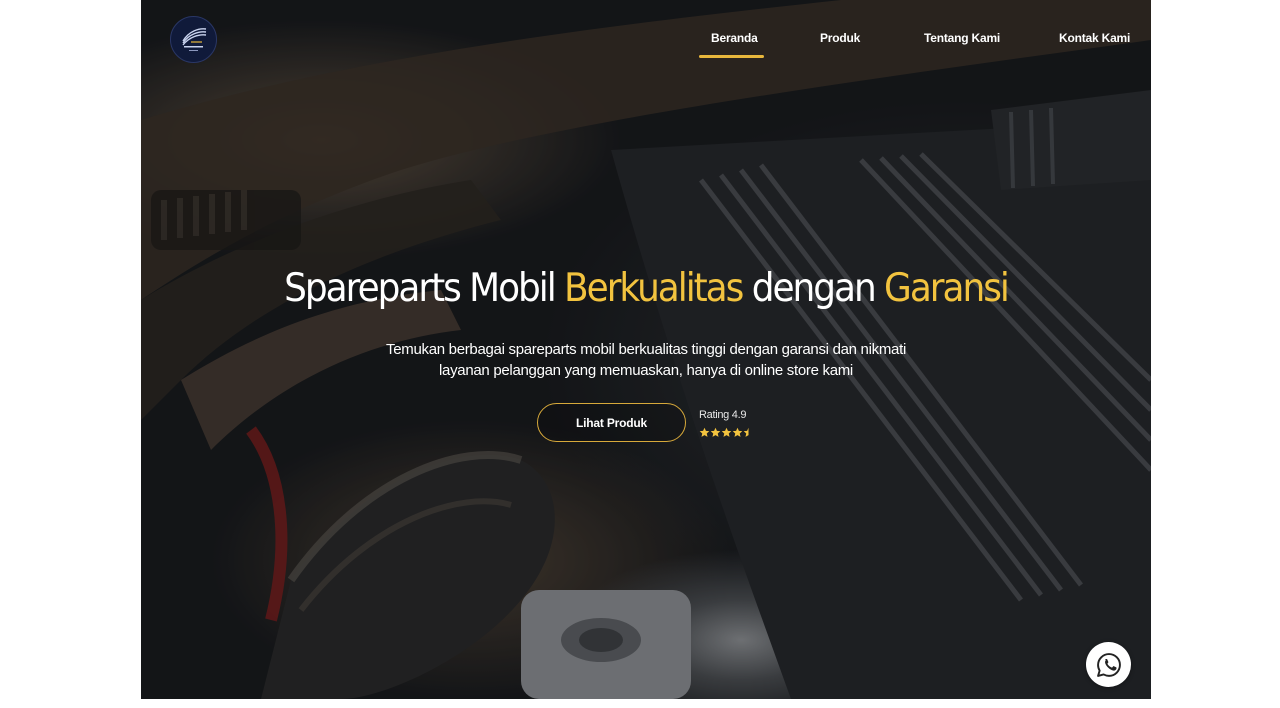 The image size is (1280, 708). Describe the element at coordinates (1094, 38) in the screenshot. I see `nav-item-kontak-kami: Kontak Kami` at that location.